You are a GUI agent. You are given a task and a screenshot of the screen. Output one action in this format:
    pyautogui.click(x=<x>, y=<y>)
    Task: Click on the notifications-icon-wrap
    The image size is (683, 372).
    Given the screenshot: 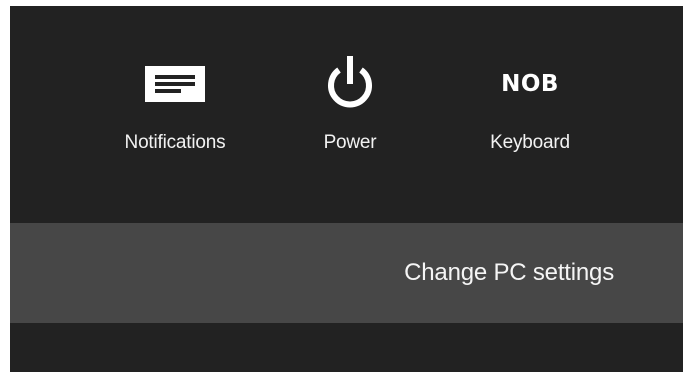 What is the action you would take?
    pyautogui.click(x=175, y=84)
    